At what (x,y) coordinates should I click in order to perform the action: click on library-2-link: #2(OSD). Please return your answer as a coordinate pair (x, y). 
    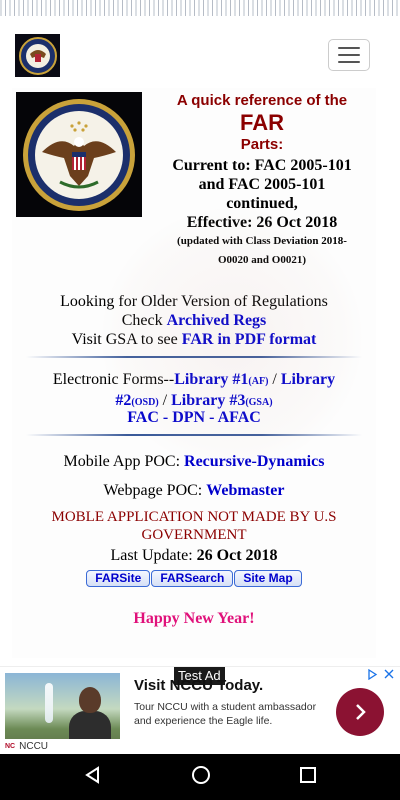
    Looking at the image, I should click on (136, 400).